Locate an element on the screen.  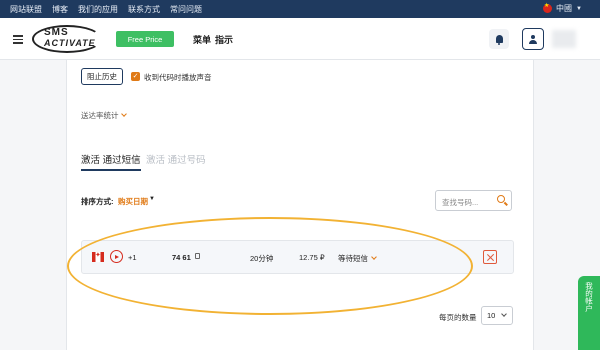
history-button: 阻止历史 is located at coordinates (102, 76).